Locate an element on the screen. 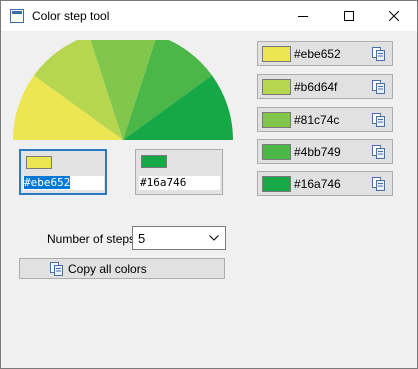 The image size is (418, 369). window-title: Color step tool is located at coordinates (71, 16).